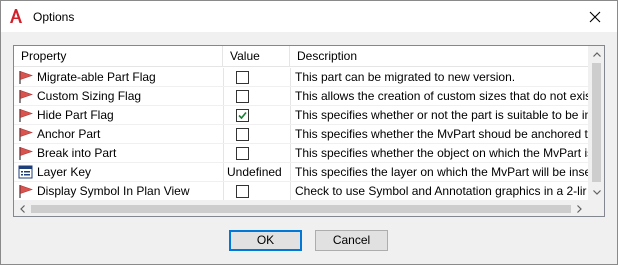 The height and width of the screenshot is (265, 618). I want to click on chevron-up-icon, so click(596, 54).